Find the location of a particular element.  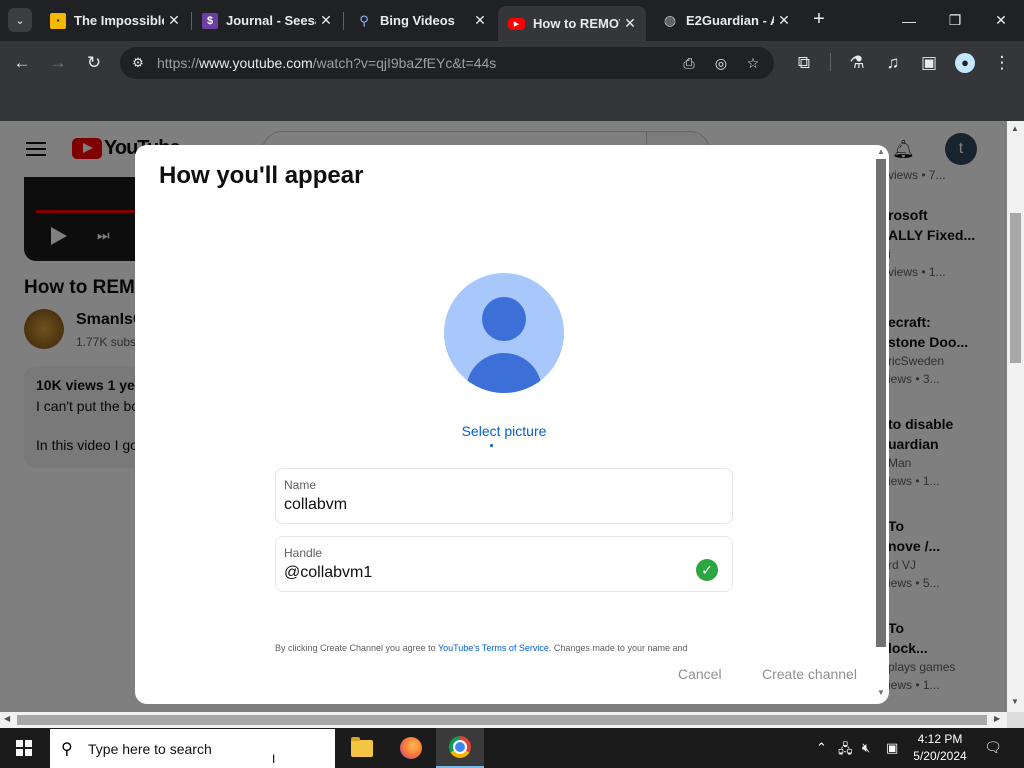

globe-favicon-icon: ◍ is located at coordinates (670, 20).